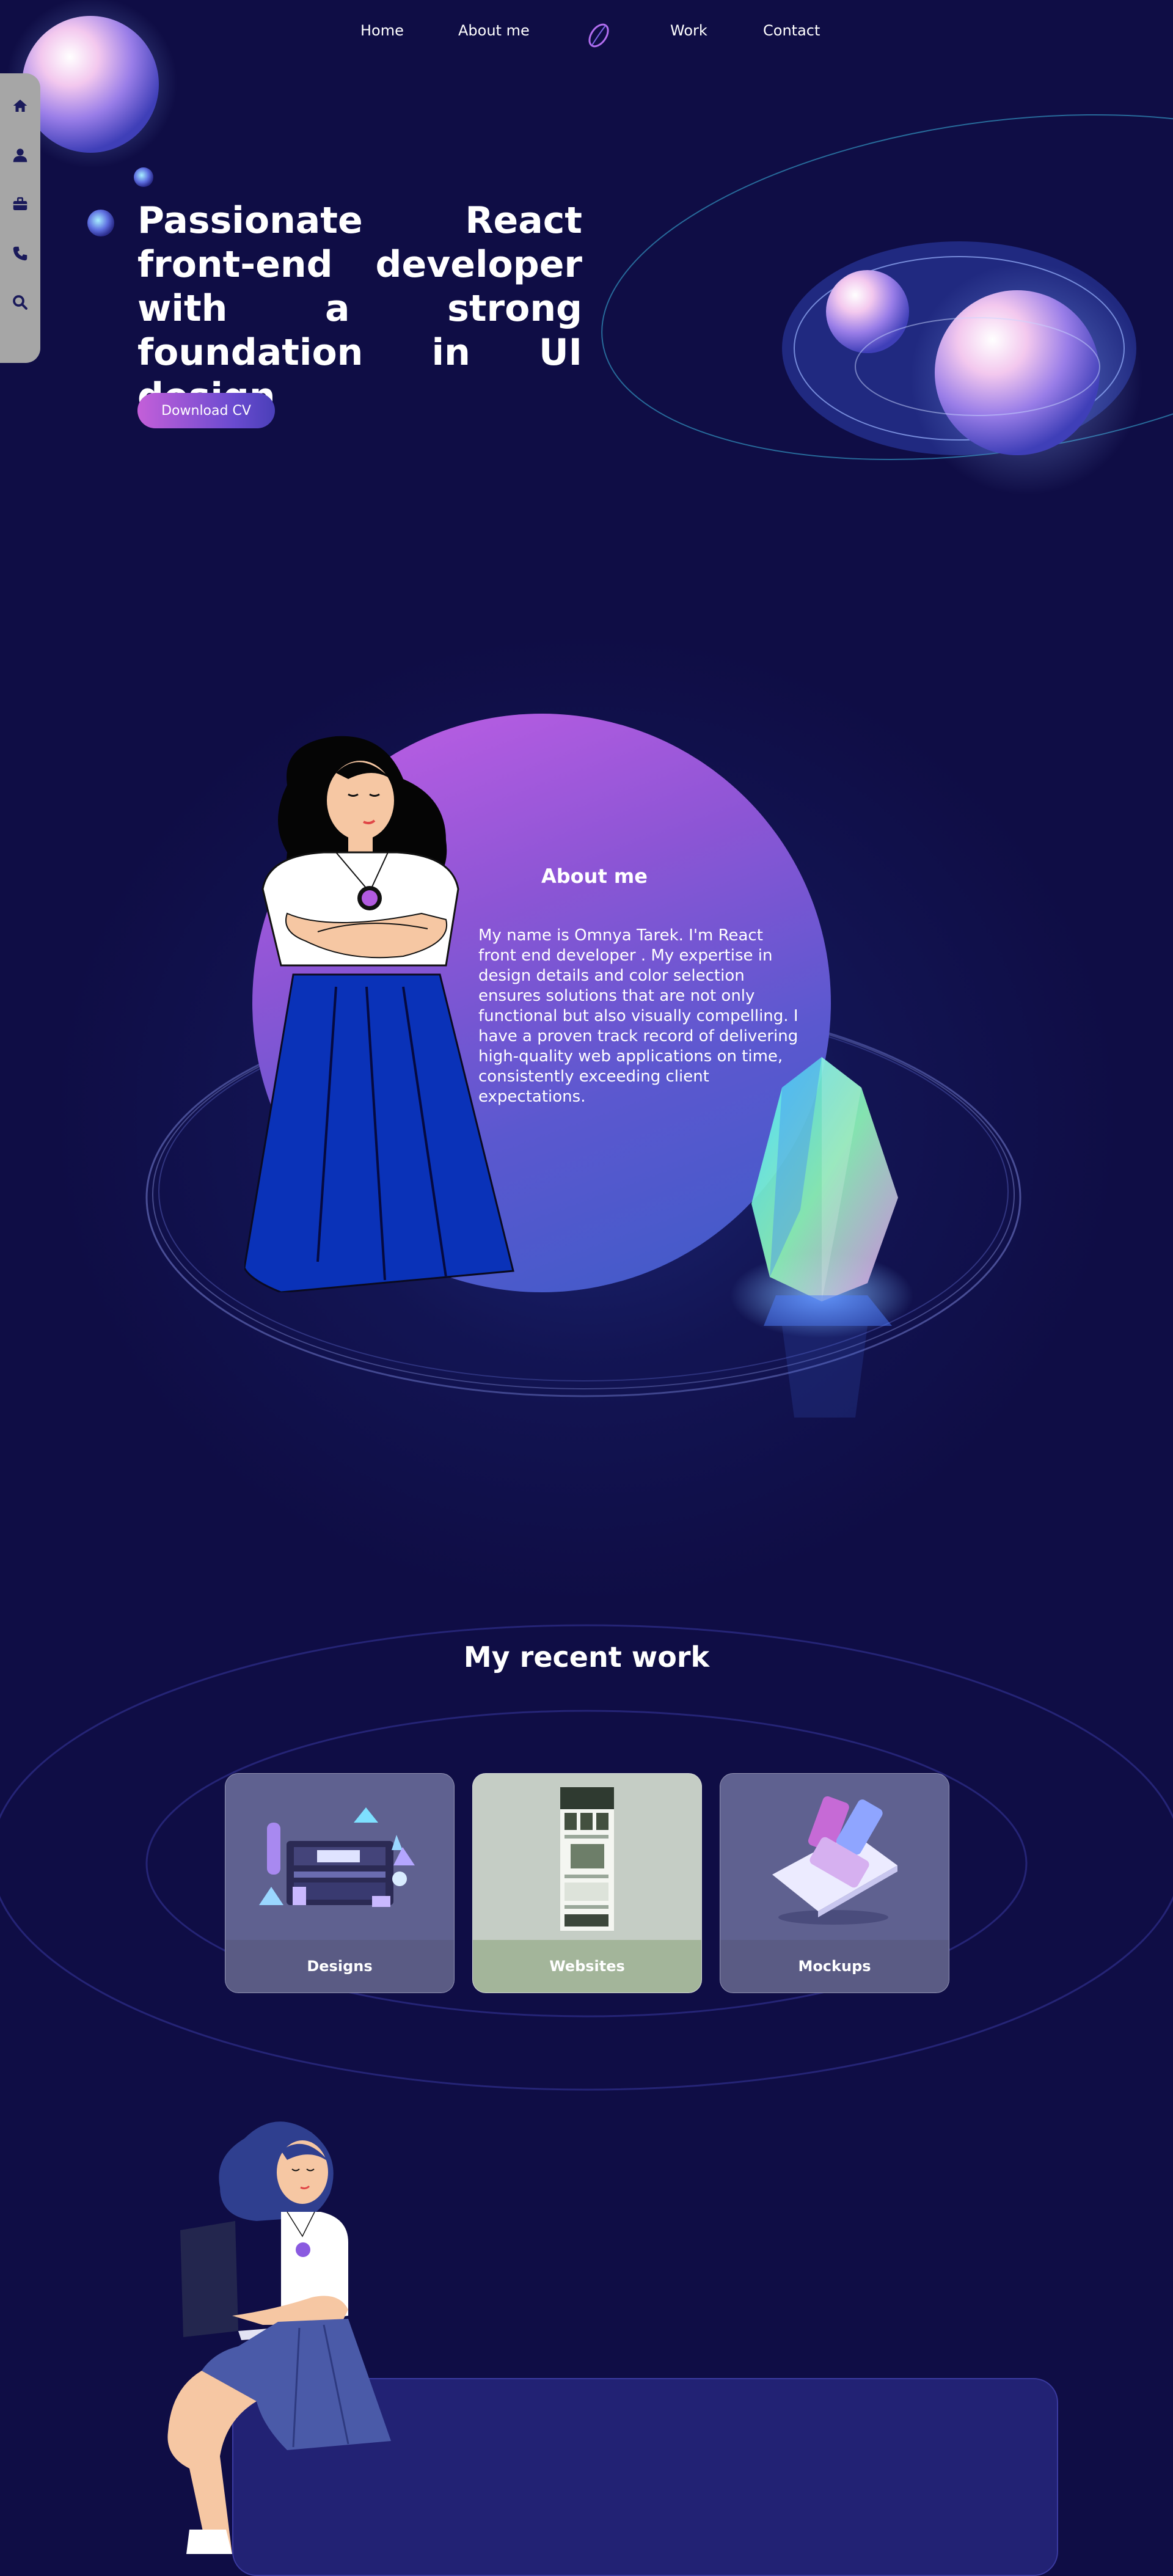 This screenshot has height=2576, width=1173. I want to click on designs-thumbnail, so click(339, 1857).